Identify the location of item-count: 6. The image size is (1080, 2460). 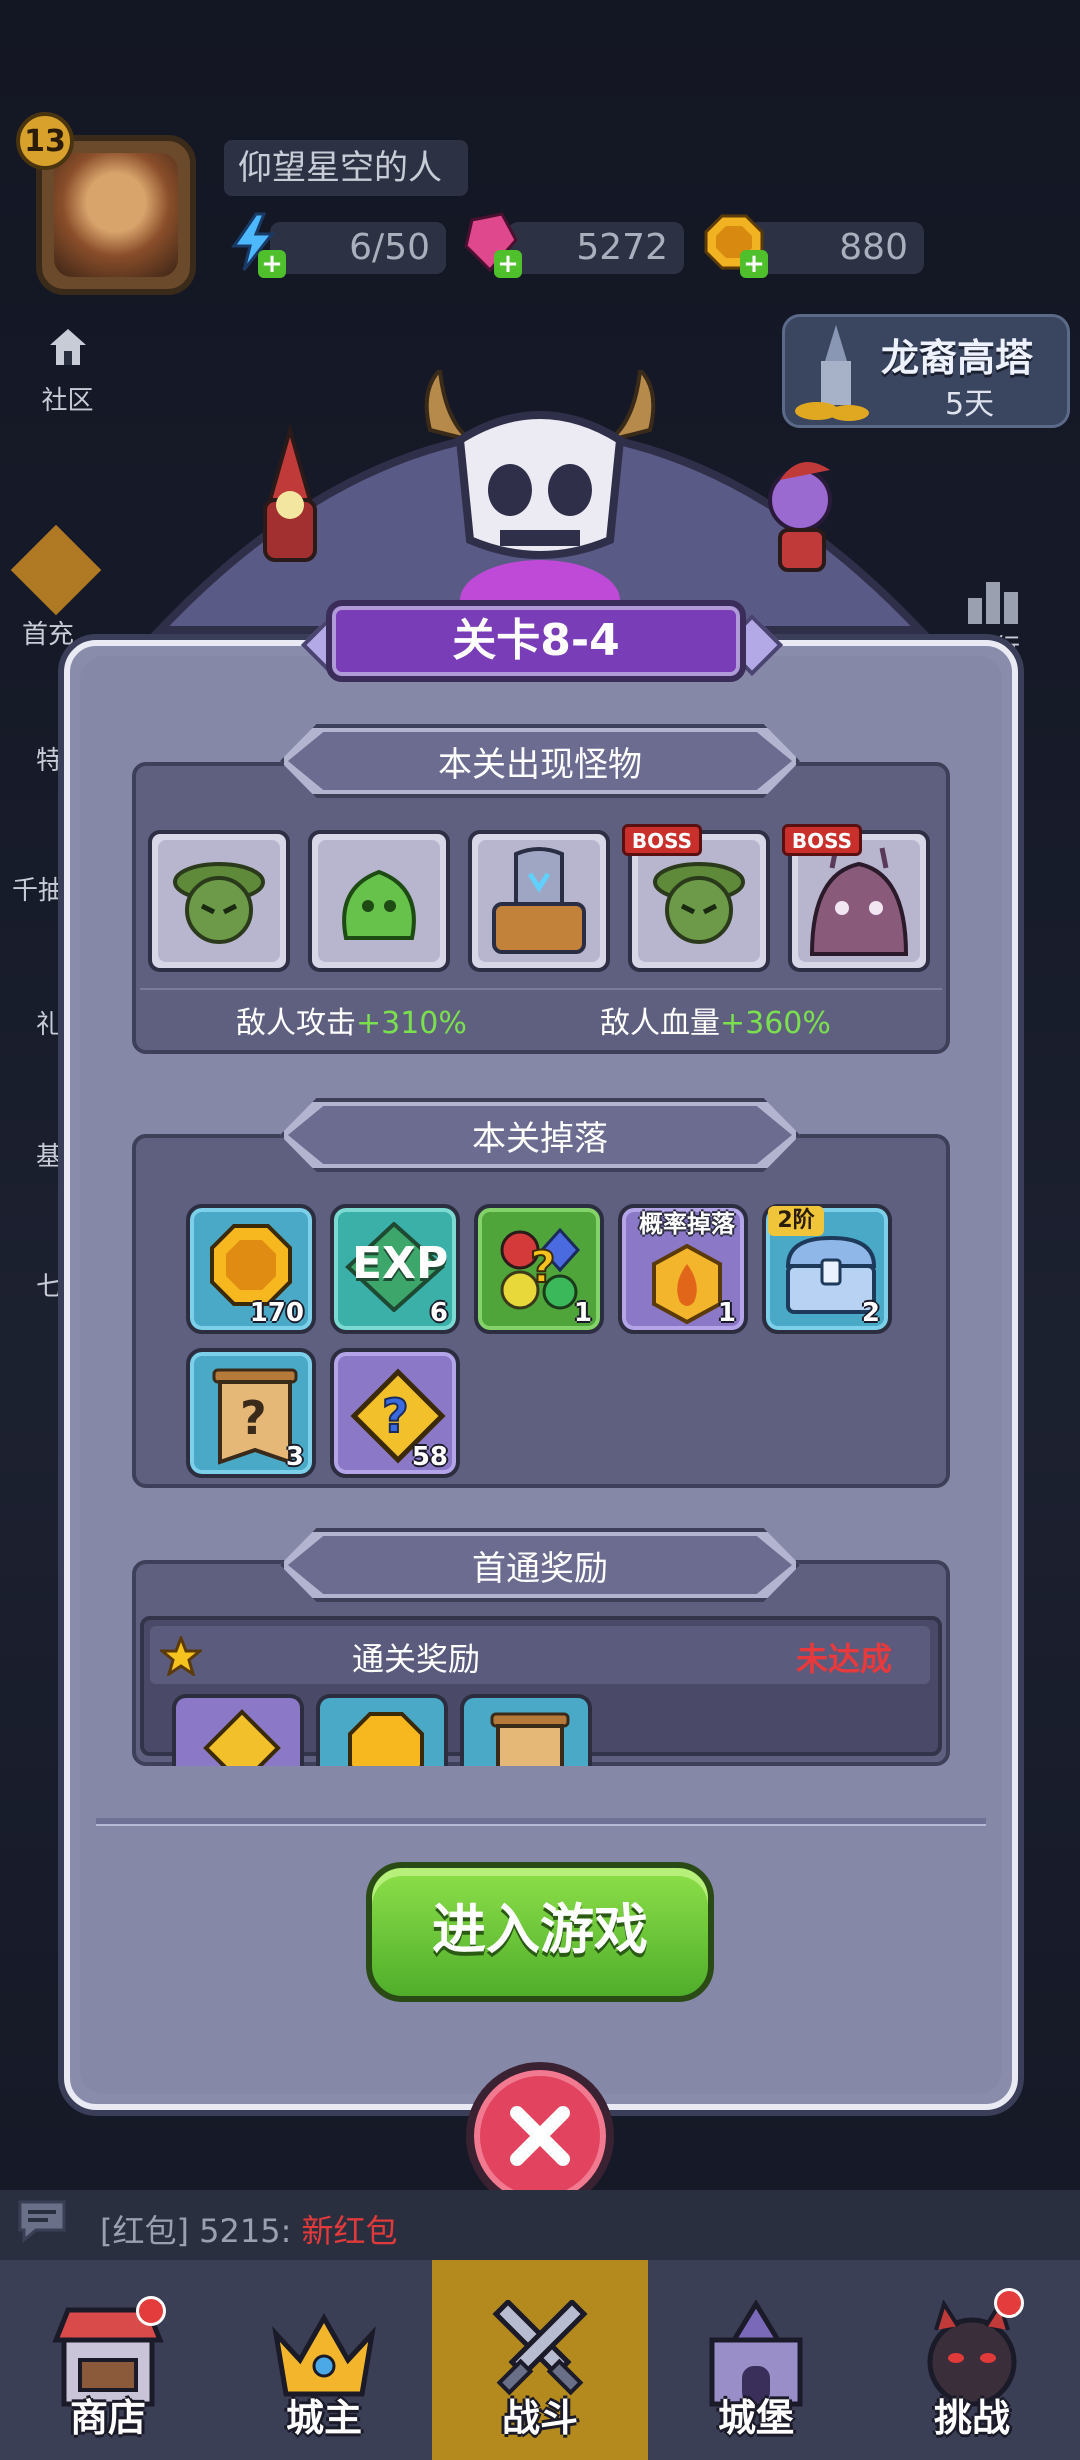
(438, 1313).